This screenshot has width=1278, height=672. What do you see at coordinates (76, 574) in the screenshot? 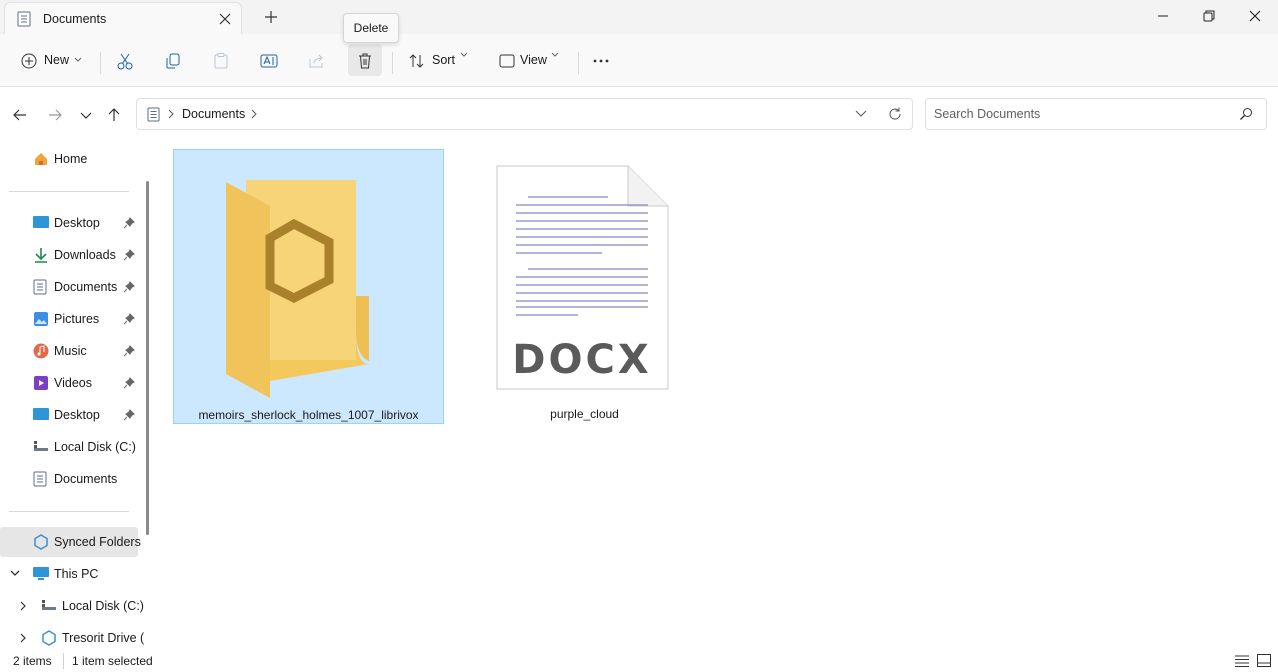
I see `sidebar-item-label: This PC` at bounding box center [76, 574].